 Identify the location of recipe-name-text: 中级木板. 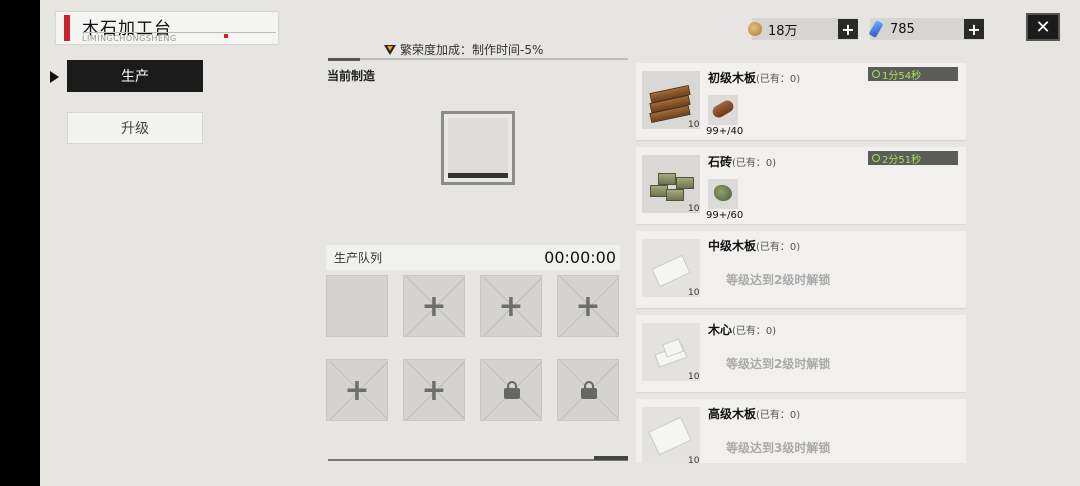
(732, 246).